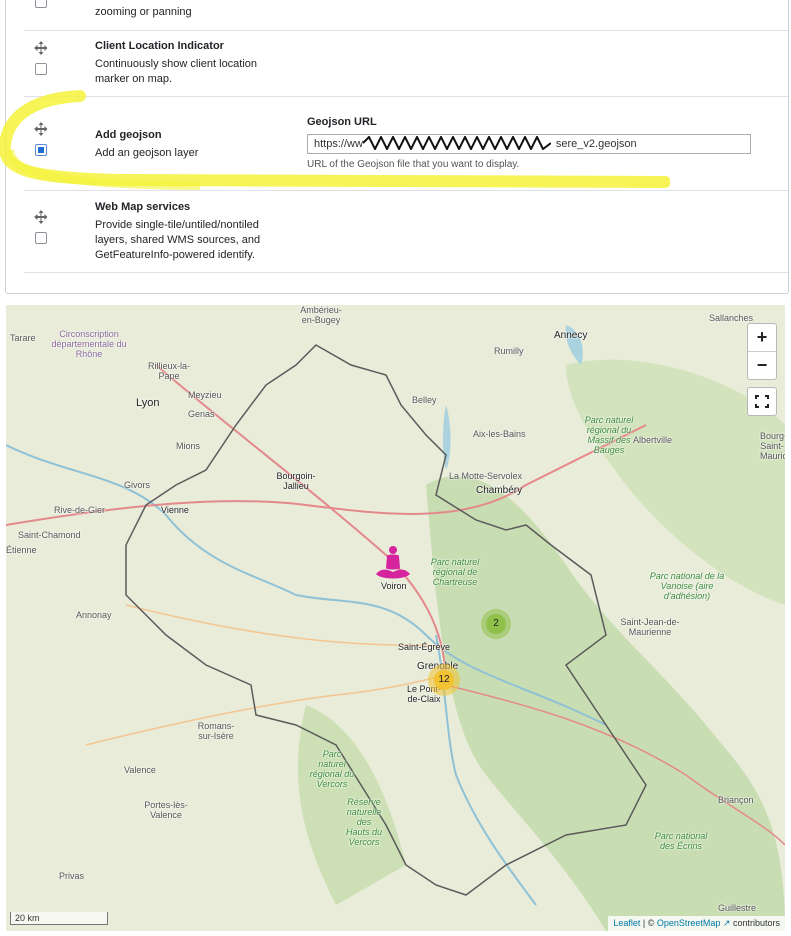 Image resolution: width=791 pixels, height=936 pixels. I want to click on map-label: Givors, so click(137, 485).